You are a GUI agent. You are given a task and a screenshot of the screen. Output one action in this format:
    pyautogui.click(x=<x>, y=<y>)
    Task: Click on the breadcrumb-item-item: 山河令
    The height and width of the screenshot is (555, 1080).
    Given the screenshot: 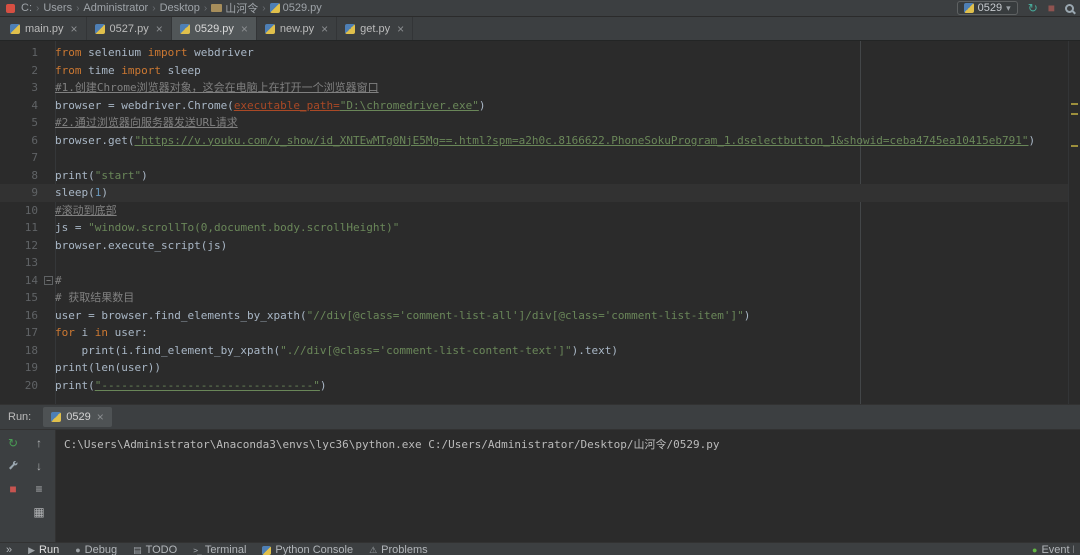 What is the action you would take?
    pyautogui.click(x=234, y=8)
    